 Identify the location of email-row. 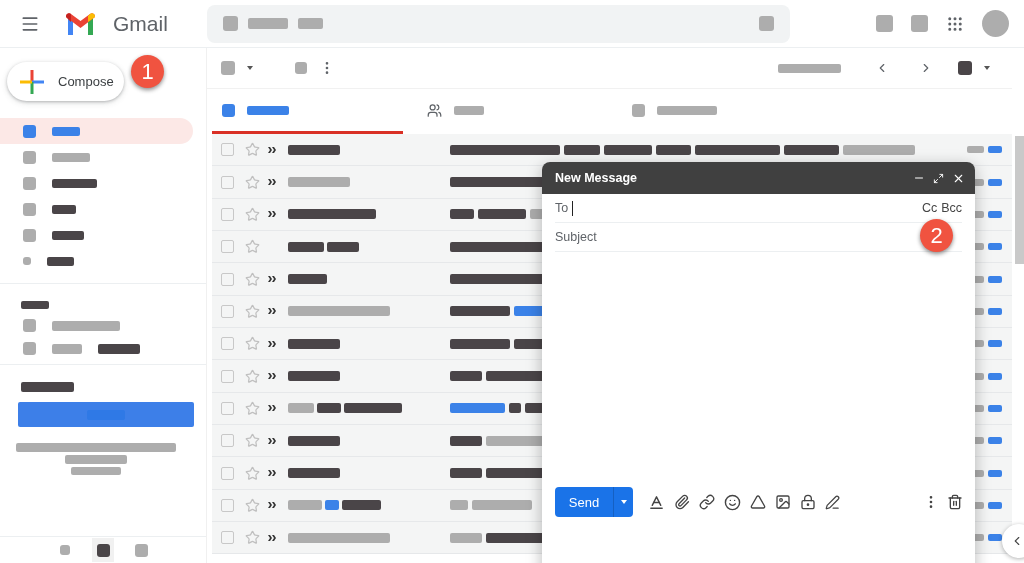
(612, 150).